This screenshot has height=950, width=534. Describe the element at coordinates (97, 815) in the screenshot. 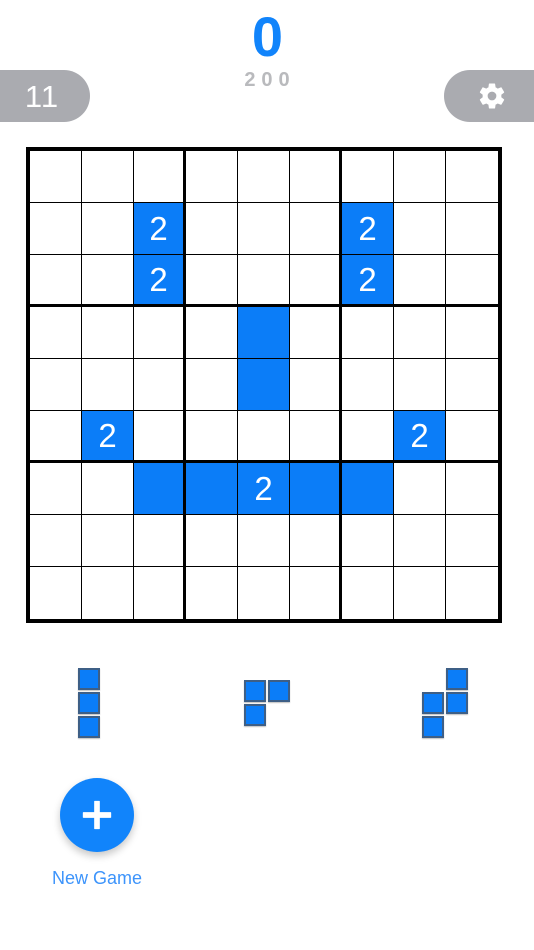

I see `new-game-button` at that location.